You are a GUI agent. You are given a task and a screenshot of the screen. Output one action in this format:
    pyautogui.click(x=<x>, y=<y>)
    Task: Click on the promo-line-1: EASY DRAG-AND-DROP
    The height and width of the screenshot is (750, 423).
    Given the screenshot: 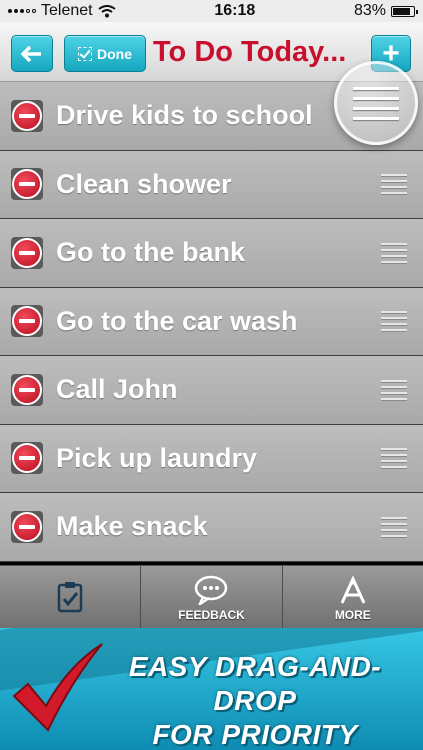 What is the action you would take?
    pyautogui.click(x=255, y=683)
    